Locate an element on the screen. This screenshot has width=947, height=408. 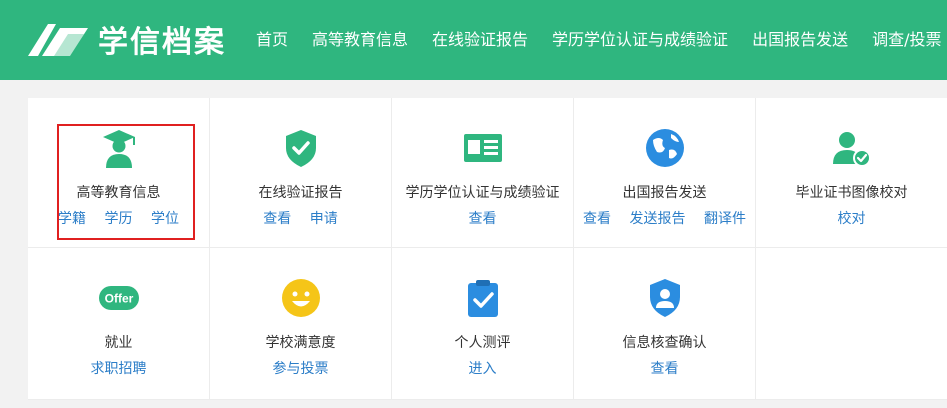
service-links: 校对 is located at coordinates (851, 218).